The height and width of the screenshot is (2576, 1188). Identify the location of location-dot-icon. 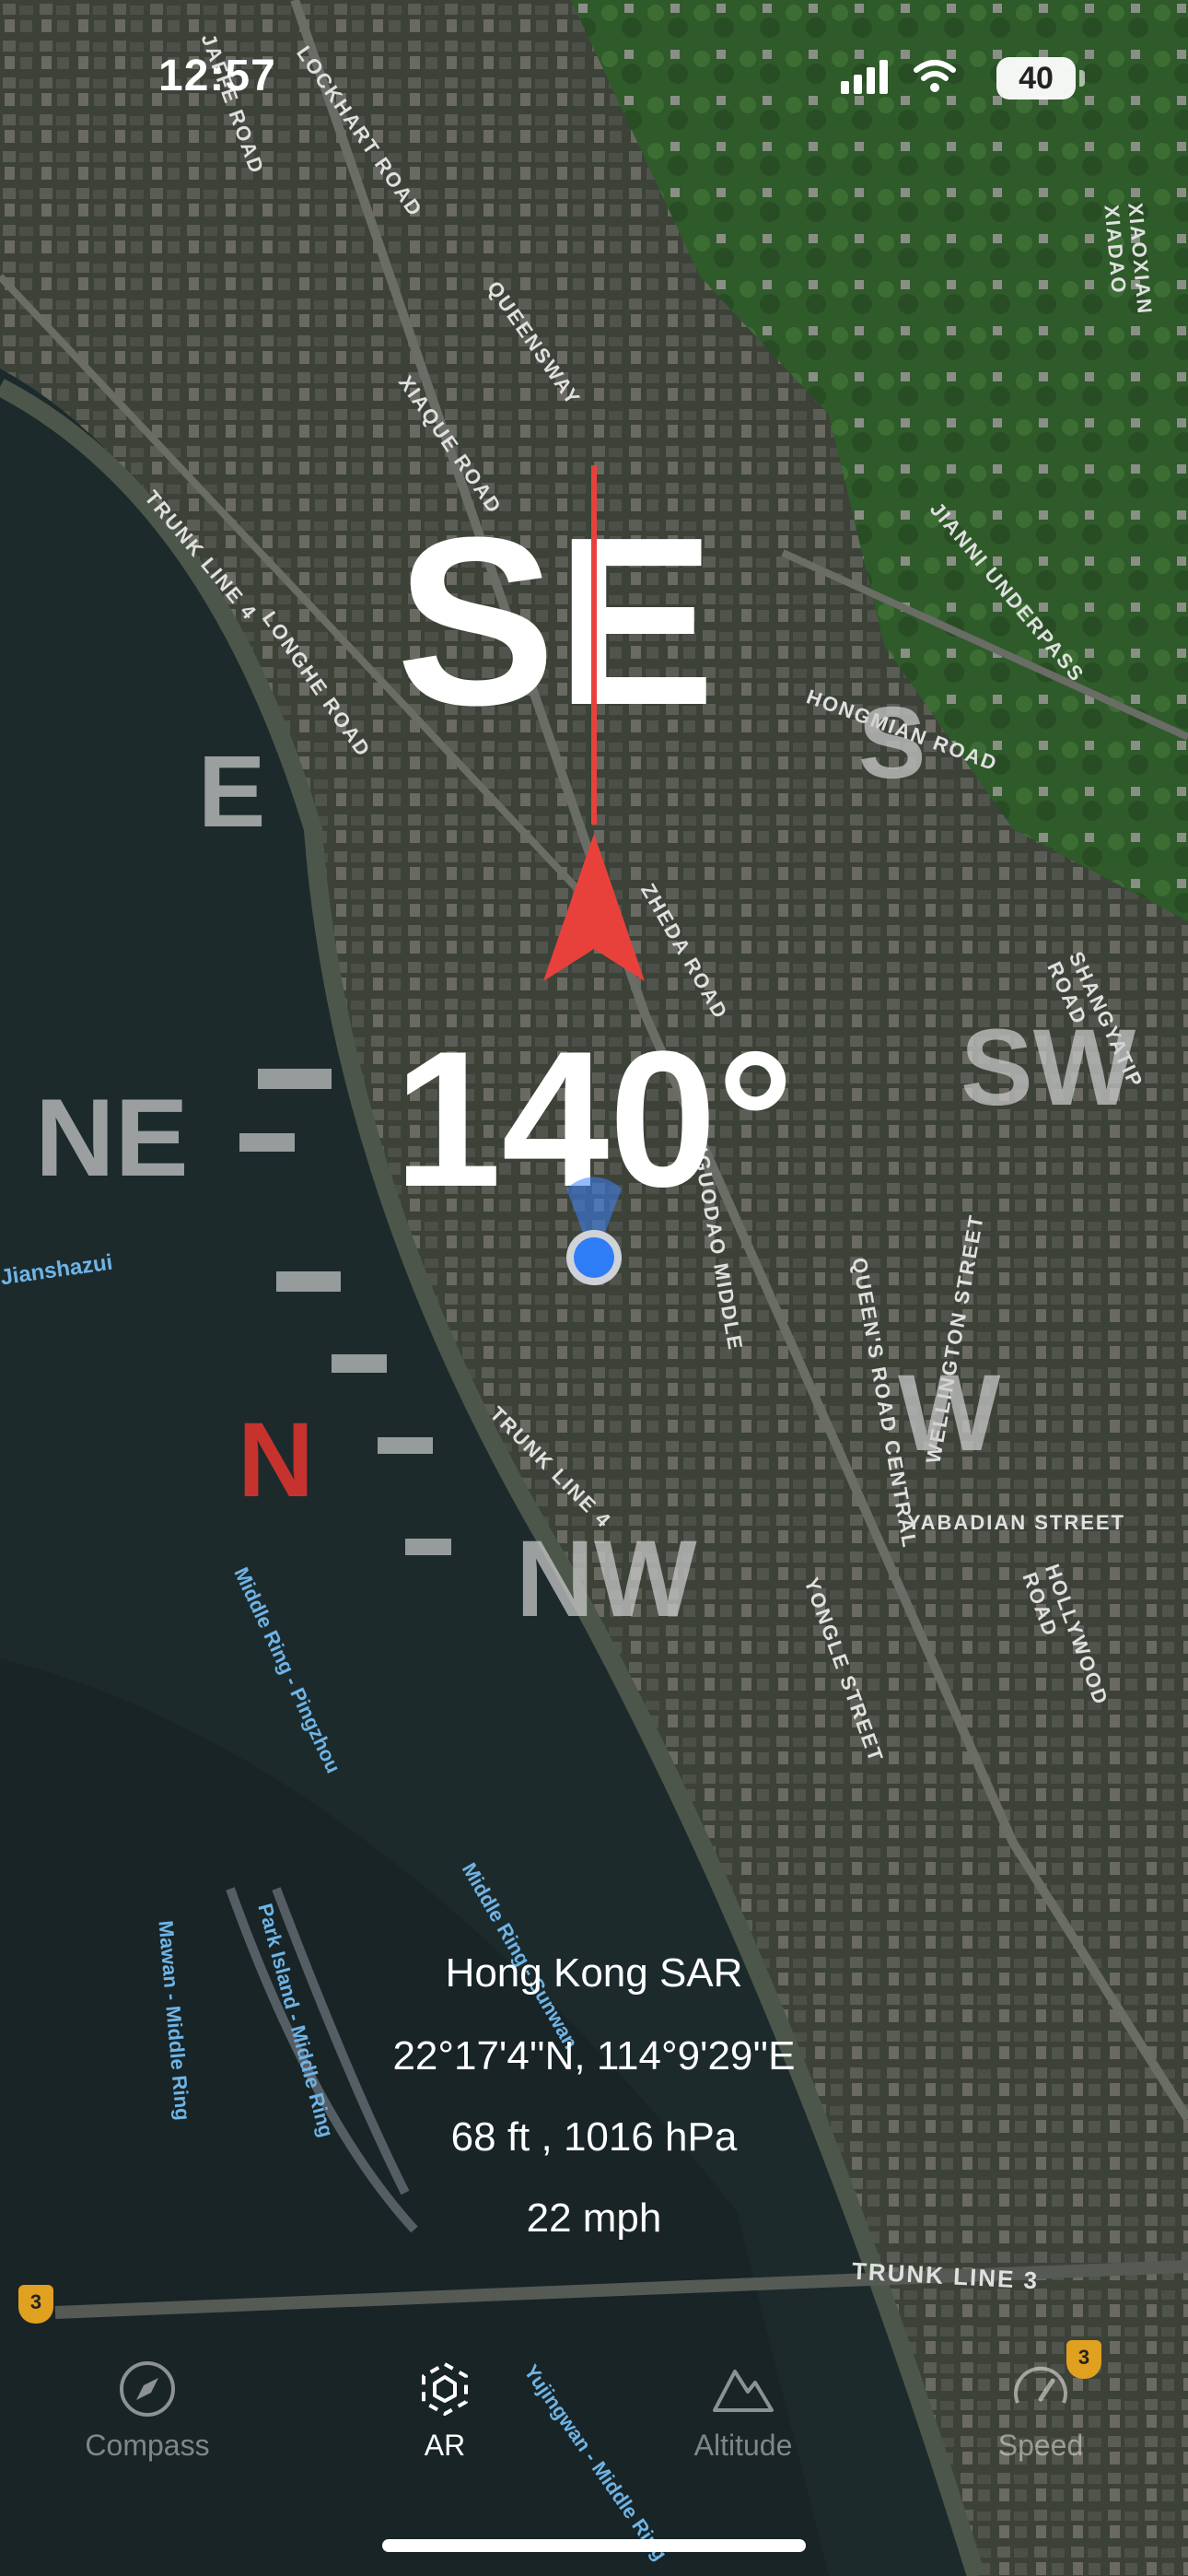
(594, 1230).